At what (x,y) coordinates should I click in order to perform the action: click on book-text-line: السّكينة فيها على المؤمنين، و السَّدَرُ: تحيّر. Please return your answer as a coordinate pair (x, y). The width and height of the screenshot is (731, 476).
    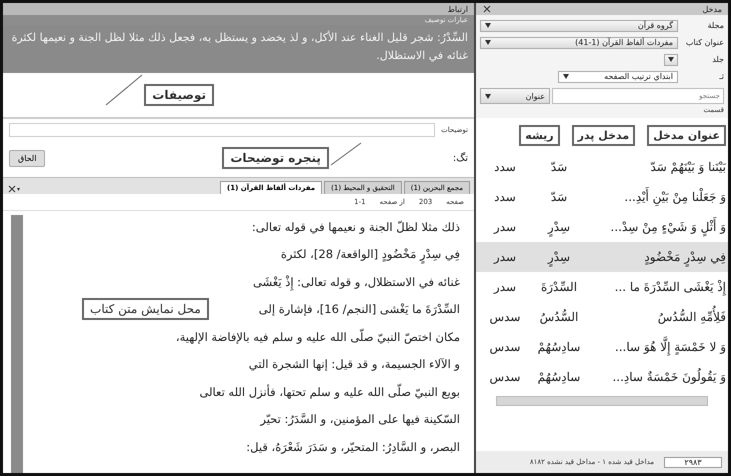
    Looking at the image, I should click on (360, 419).